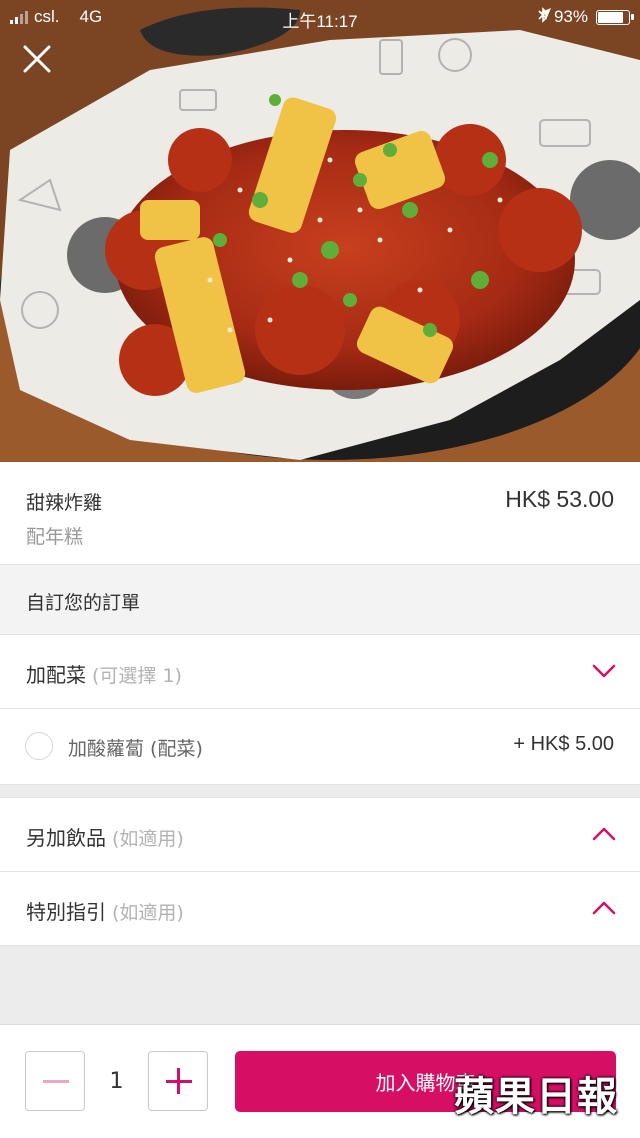 The height and width of the screenshot is (1138, 640). I want to click on item-info: 甜辣炸雞 配年糕 HK$ 53.00, so click(320, 513).